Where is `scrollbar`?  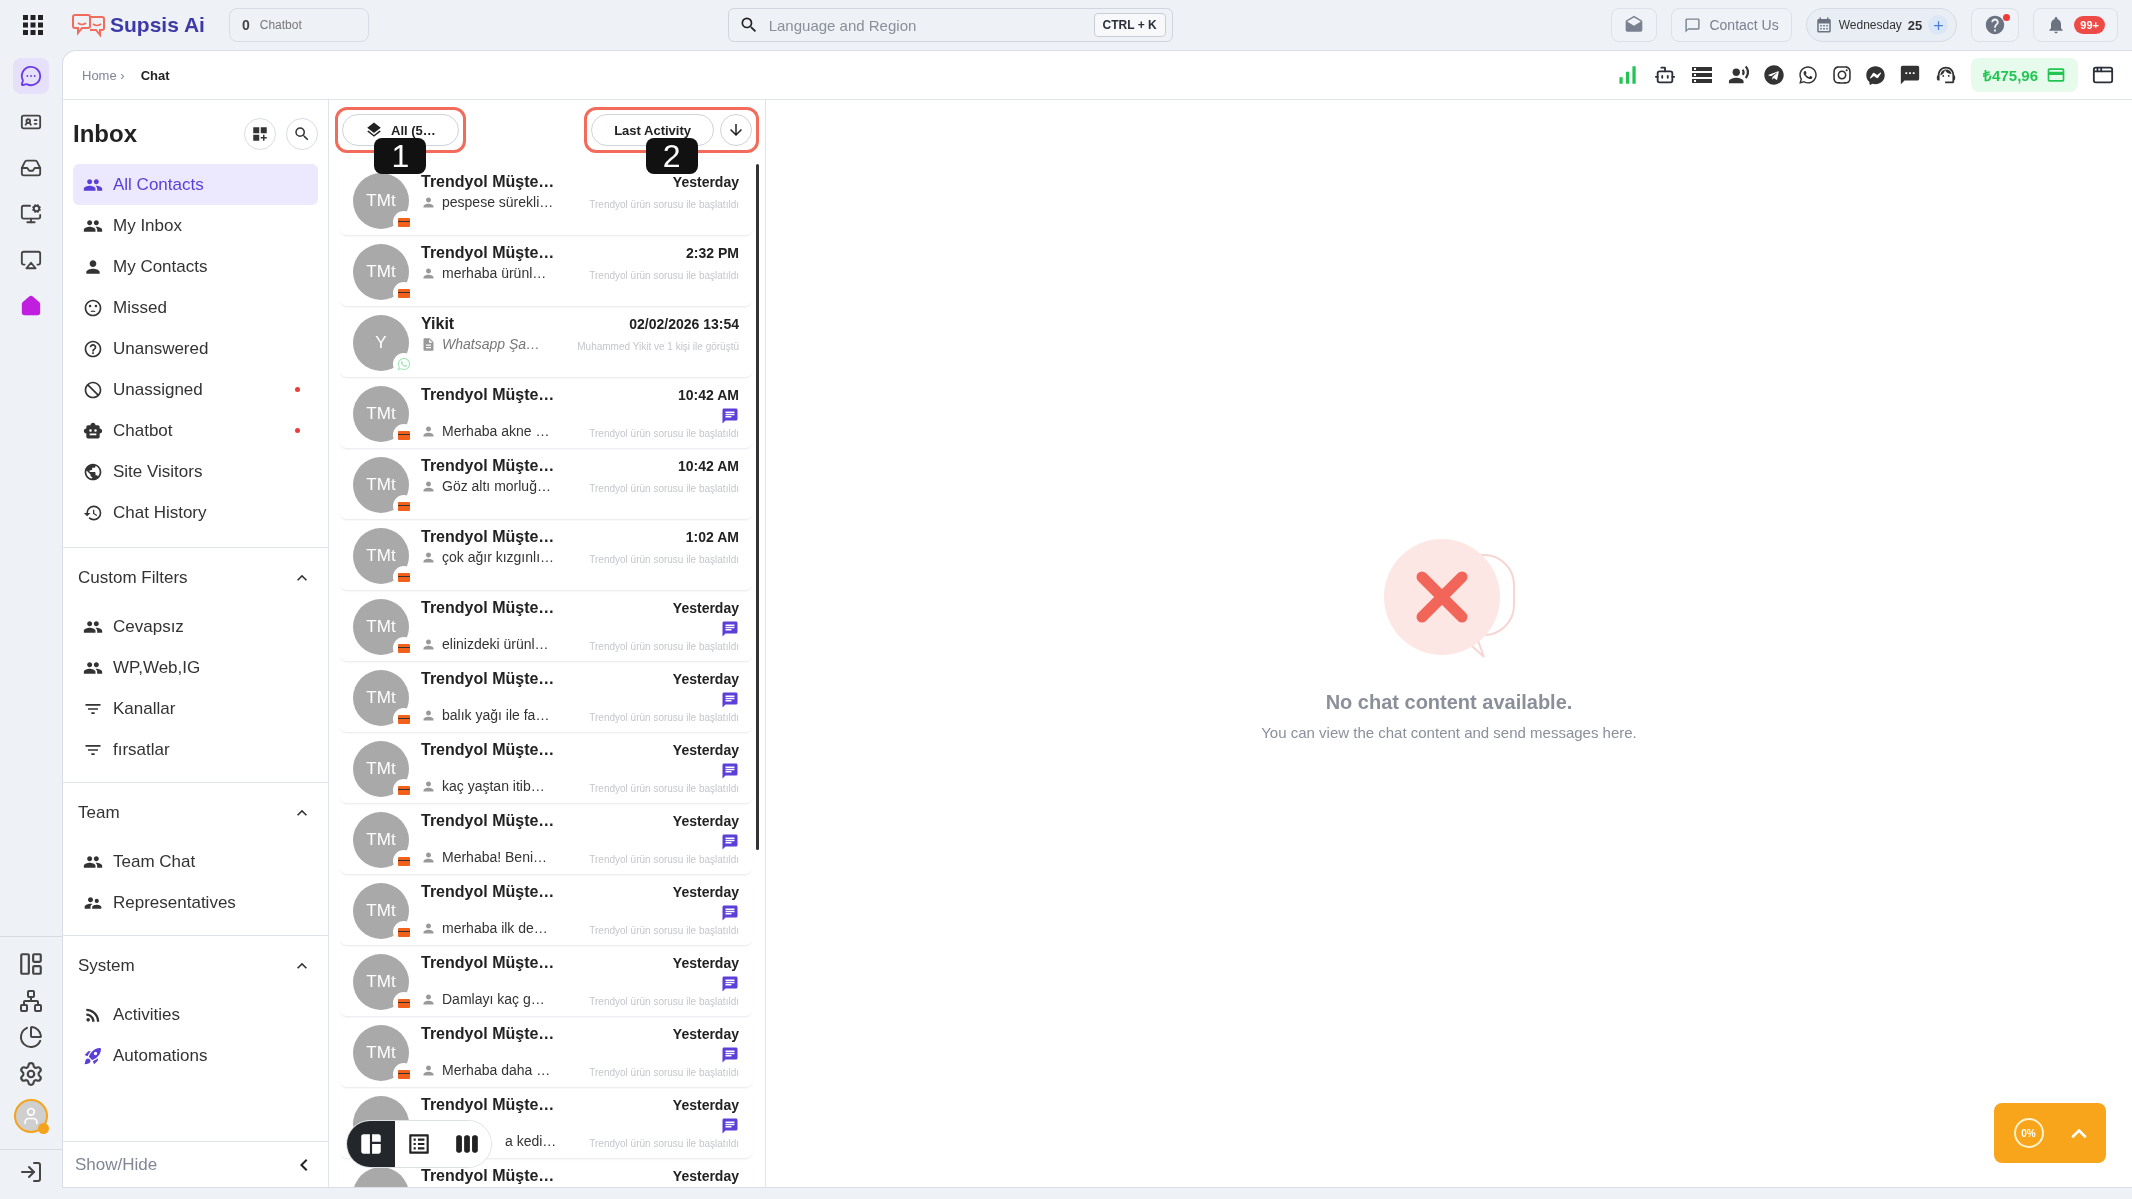
scrollbar is located at coordinates (757, 507).